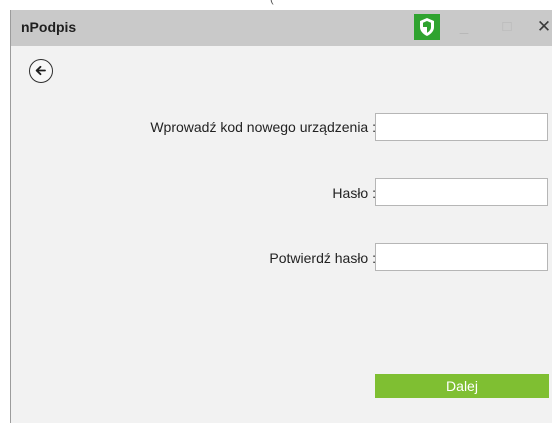 This screenshot has width=552, height=423. I want to click on top-strip: (, so click(276, 5).